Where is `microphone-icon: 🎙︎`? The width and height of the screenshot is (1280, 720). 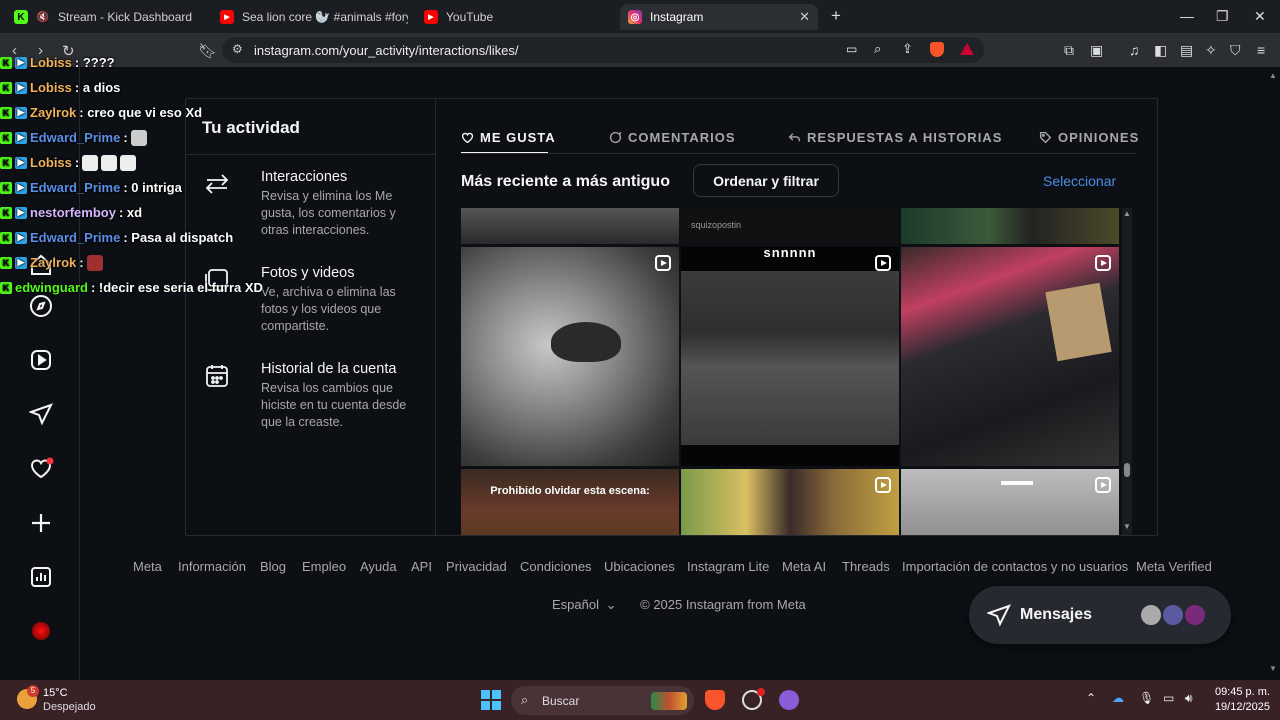
microphone-icon: 🎙︎ is located at coordinates (1146, 698).